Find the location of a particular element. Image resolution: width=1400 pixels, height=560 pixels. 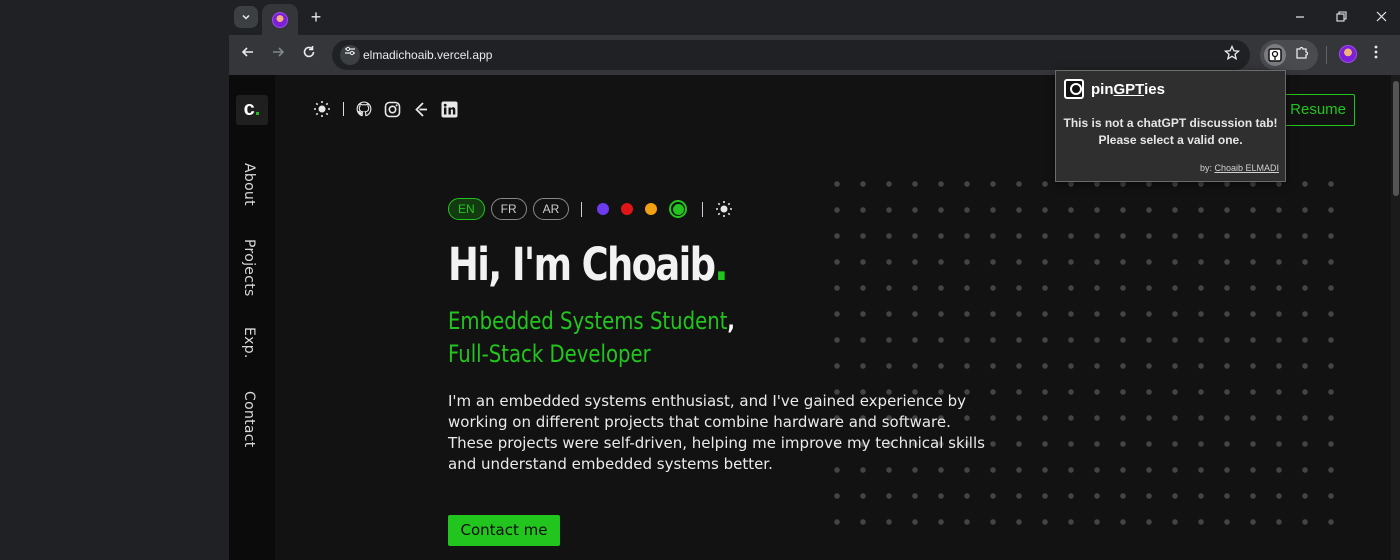

social-icons-row is located at coordinates (385, 109).